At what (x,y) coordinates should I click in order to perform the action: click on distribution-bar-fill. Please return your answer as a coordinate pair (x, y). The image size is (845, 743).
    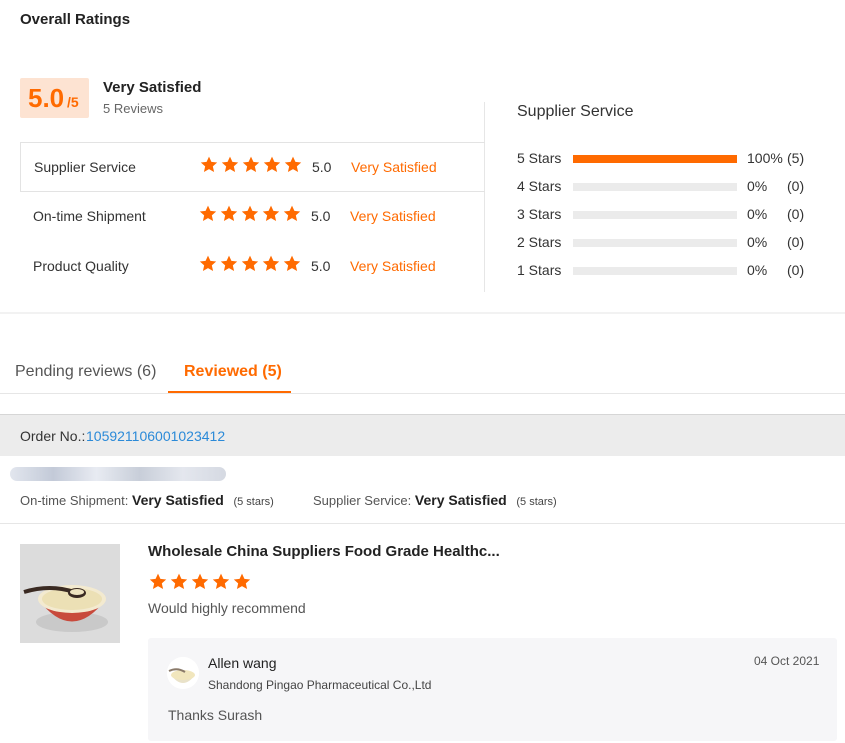
    Looking at the image, I should click on (655, 159).